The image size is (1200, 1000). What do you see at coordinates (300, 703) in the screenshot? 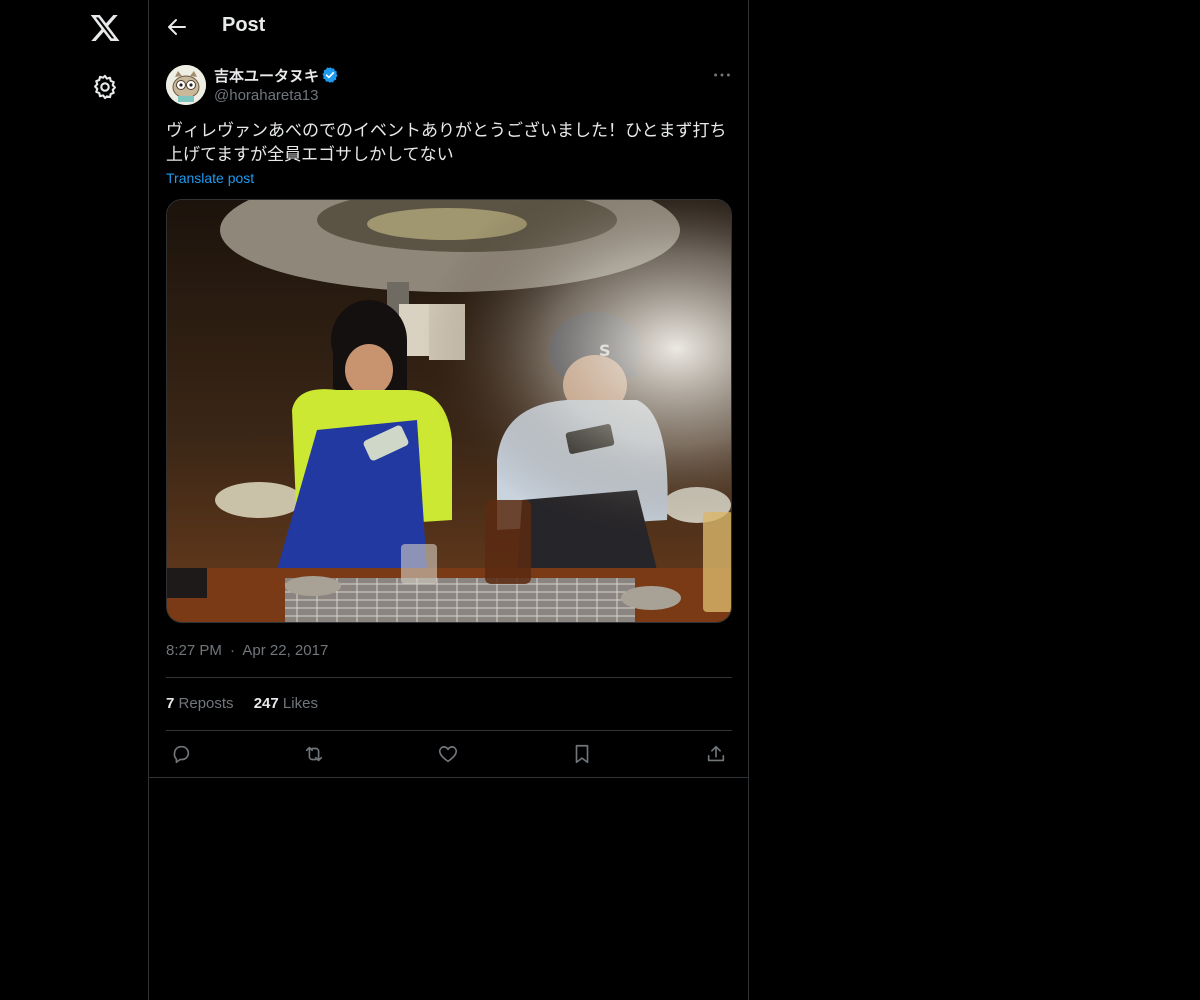
I see `likes-label: Likes` at bounding box center [300, 703].